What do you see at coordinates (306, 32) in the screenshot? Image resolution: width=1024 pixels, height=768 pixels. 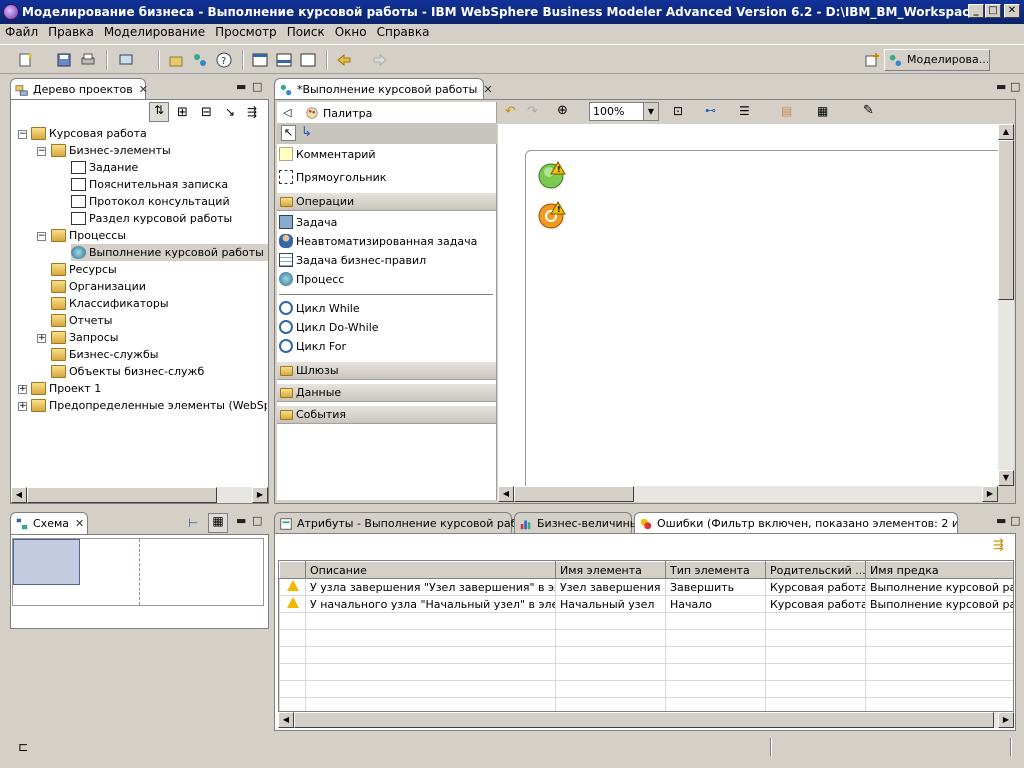 I see `menu-search: Поиск` at bounding box center [306, 32].